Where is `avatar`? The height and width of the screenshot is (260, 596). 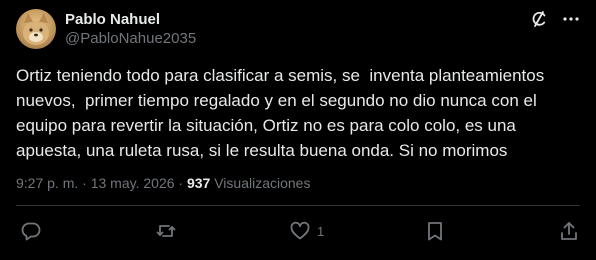
avatar is located at coordinates (36, 29).